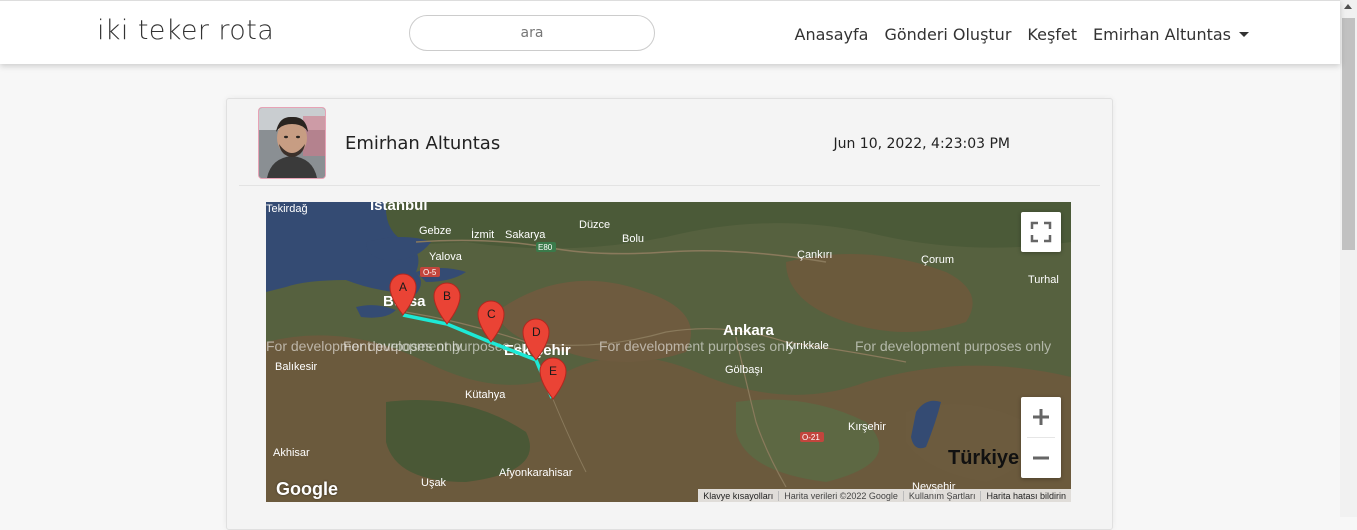 The image size is (1357, 530). Describe the element at coordinates (553, 371) in the screenshot. I see `svg-text: E` at that location.